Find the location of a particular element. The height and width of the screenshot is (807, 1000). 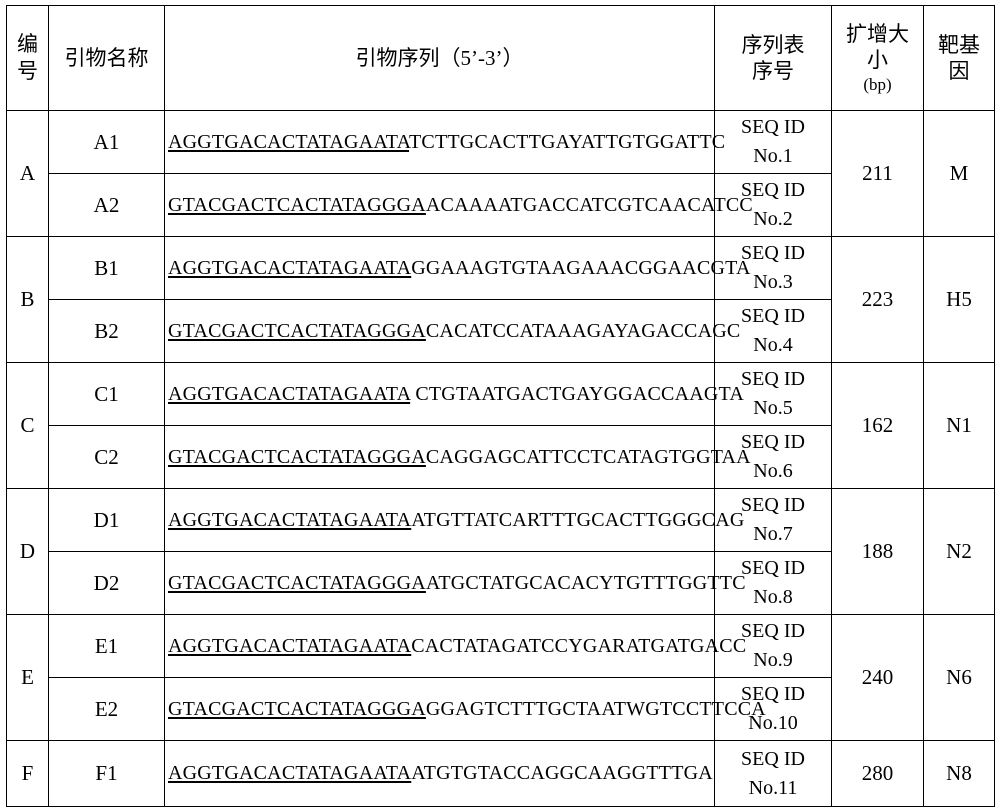

sequence-body: CACTATAGATCCYGARATGATGACC is located at coordinates (579, 645).